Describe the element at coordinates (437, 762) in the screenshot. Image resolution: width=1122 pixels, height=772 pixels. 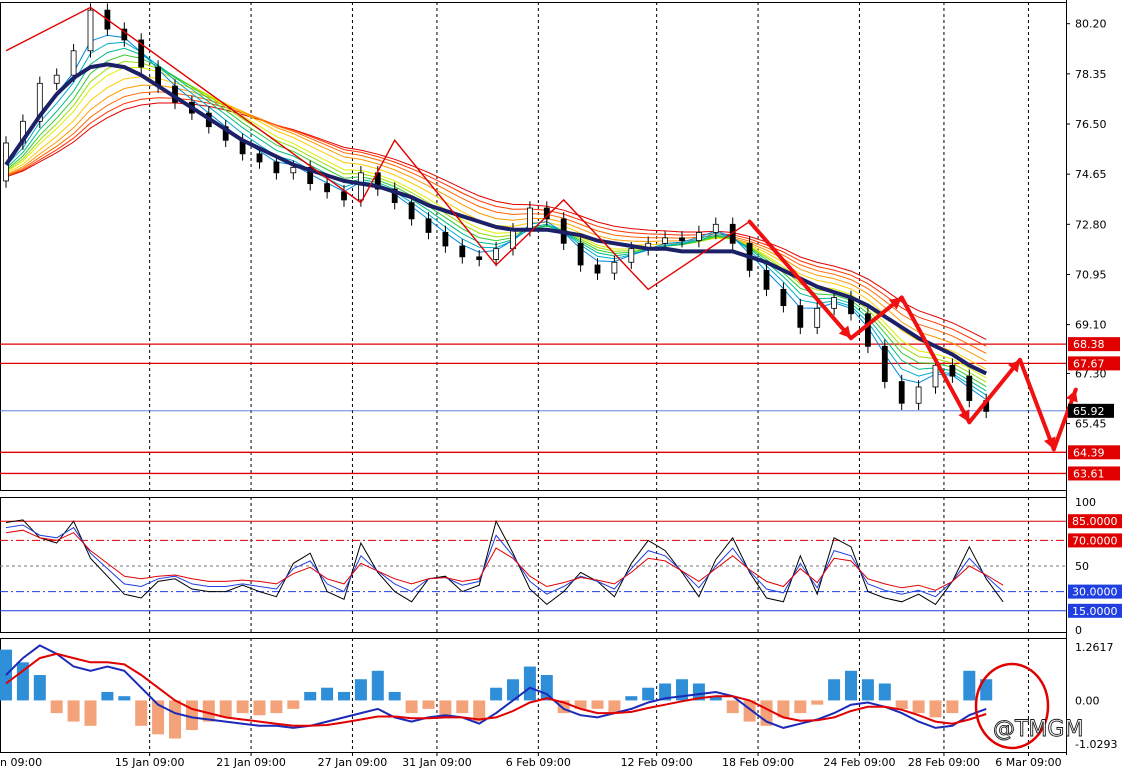
I see `x-tick-label: 31 Jan 09:00` at that location.